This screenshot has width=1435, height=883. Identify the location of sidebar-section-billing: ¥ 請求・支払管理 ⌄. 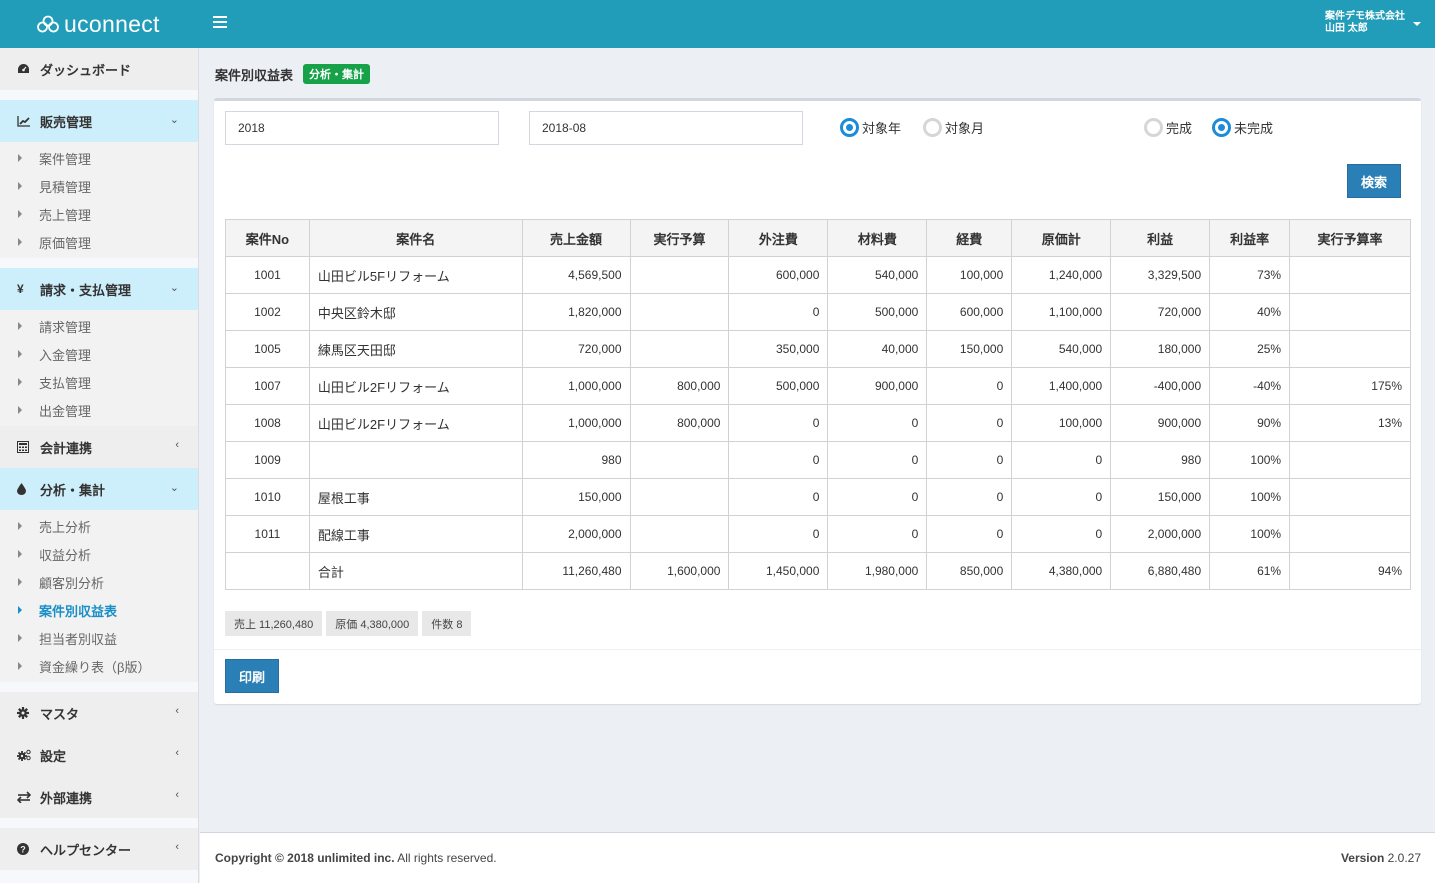
(99, 289).